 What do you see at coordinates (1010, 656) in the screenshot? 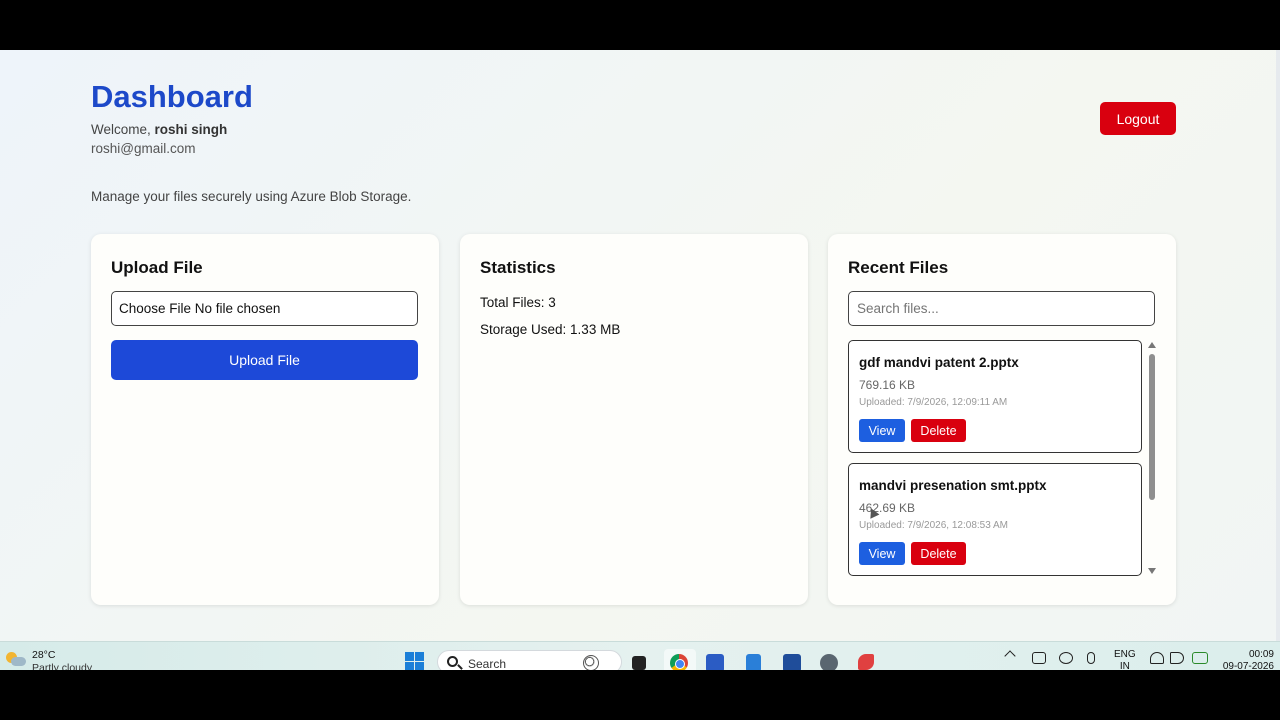
I see `tray-overflow-chevron-icon` at bounding box center [1010, 656].